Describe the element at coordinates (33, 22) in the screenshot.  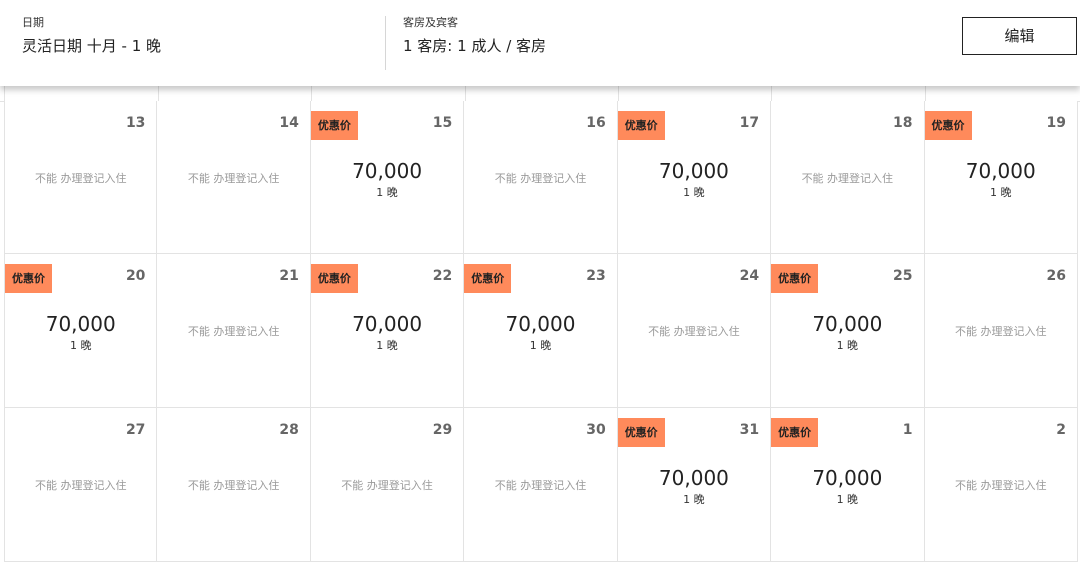
I see `dates-label: 日期` at that location.